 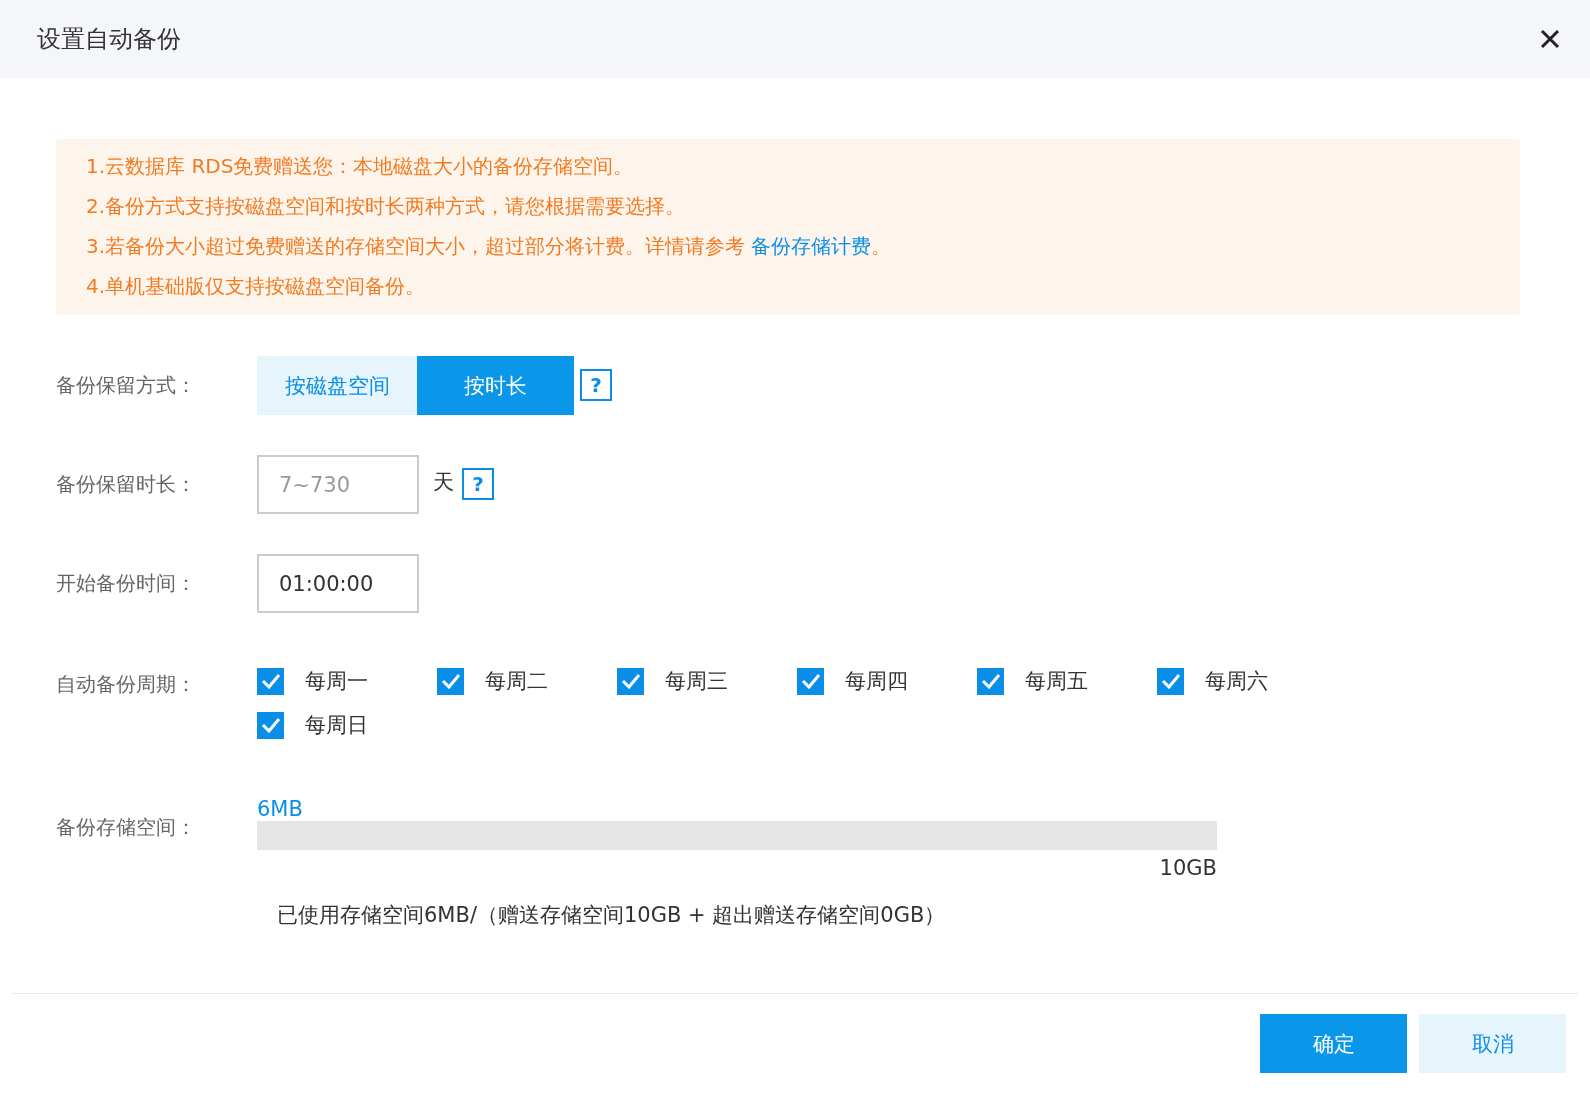 What do you see at coordinates (126, 827) in the screenshot?
I see `field-label: 备份存储空间：` at bounding box center [126, 827].